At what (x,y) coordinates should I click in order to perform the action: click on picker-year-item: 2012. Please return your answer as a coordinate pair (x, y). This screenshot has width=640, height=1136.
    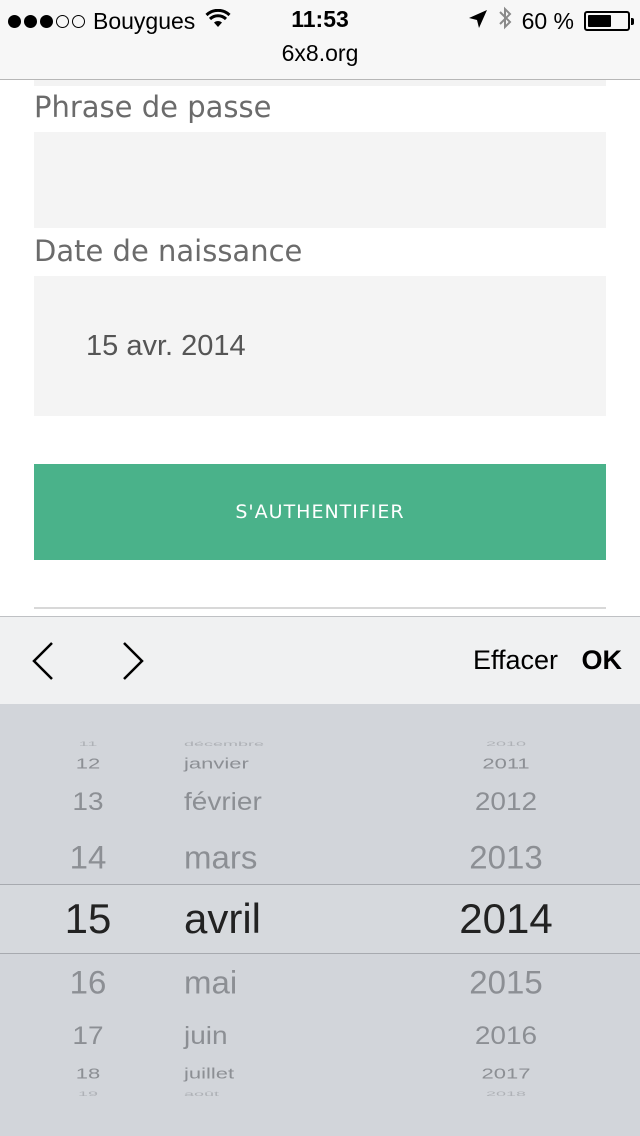
    Looking at the image, I should click on (506, 802).